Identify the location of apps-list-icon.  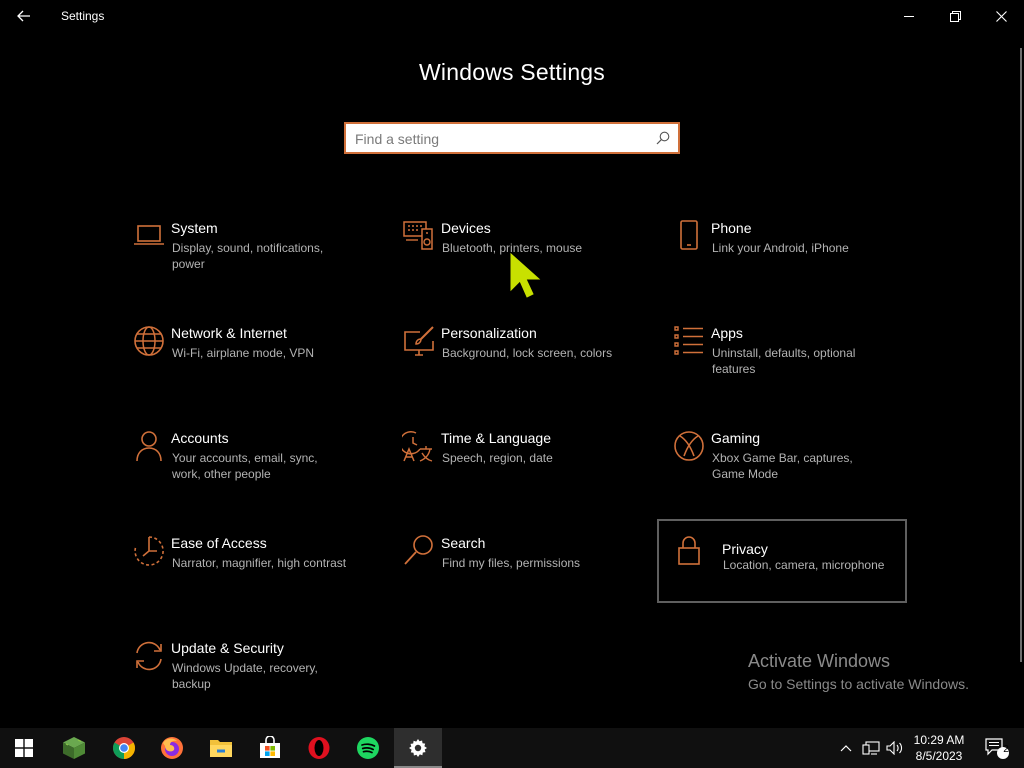
(688, 340).